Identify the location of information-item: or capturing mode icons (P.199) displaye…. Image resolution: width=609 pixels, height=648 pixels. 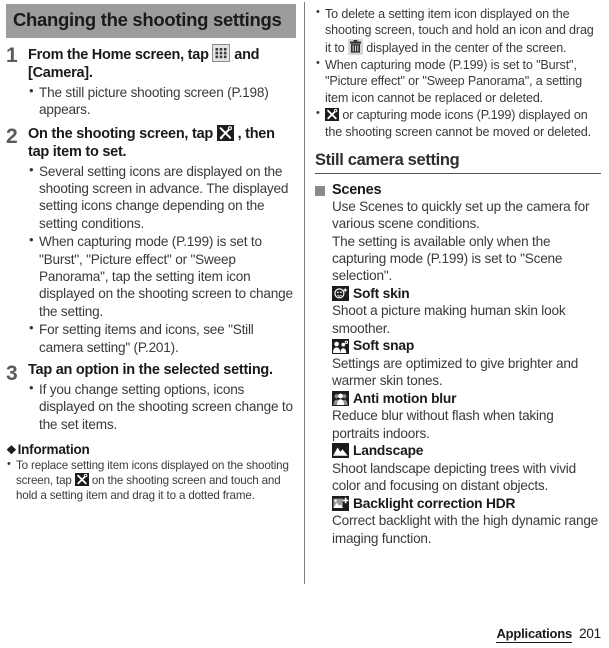
(458, 123).